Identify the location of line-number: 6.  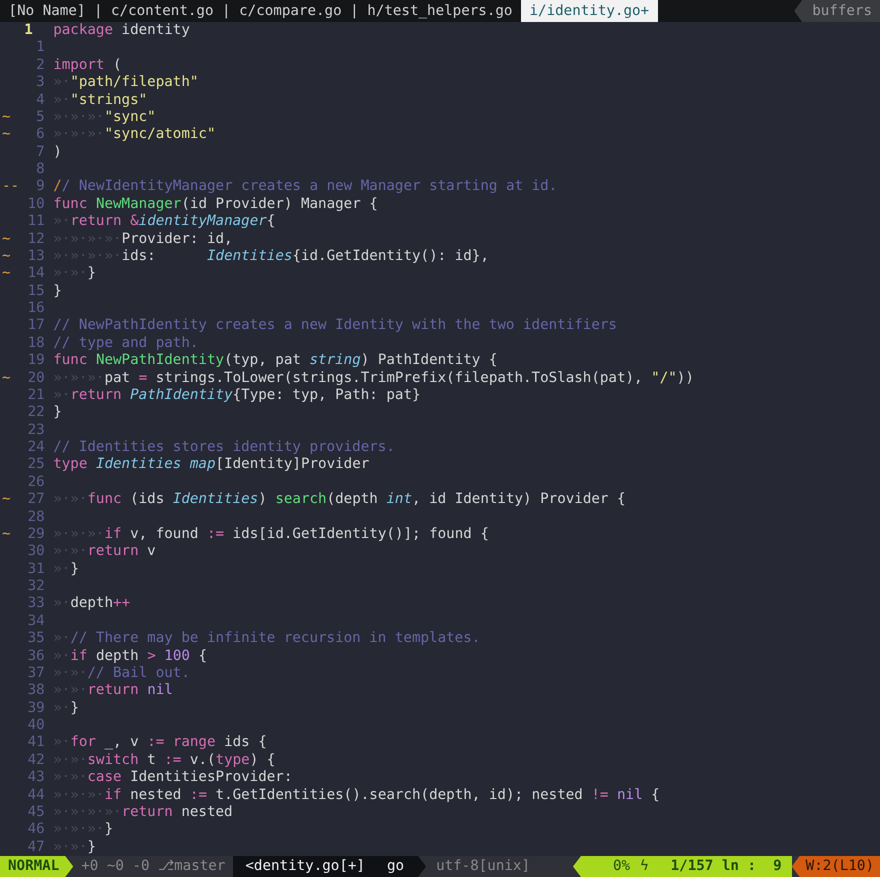
(40, 135).